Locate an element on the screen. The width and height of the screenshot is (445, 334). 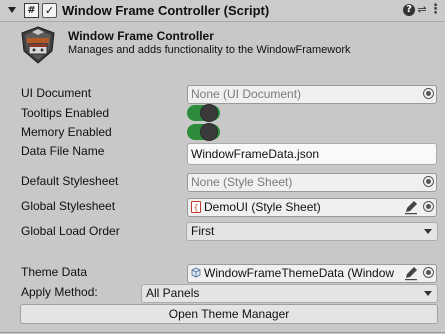
stylesheet-icon: { is located at coordinates (196, 207).